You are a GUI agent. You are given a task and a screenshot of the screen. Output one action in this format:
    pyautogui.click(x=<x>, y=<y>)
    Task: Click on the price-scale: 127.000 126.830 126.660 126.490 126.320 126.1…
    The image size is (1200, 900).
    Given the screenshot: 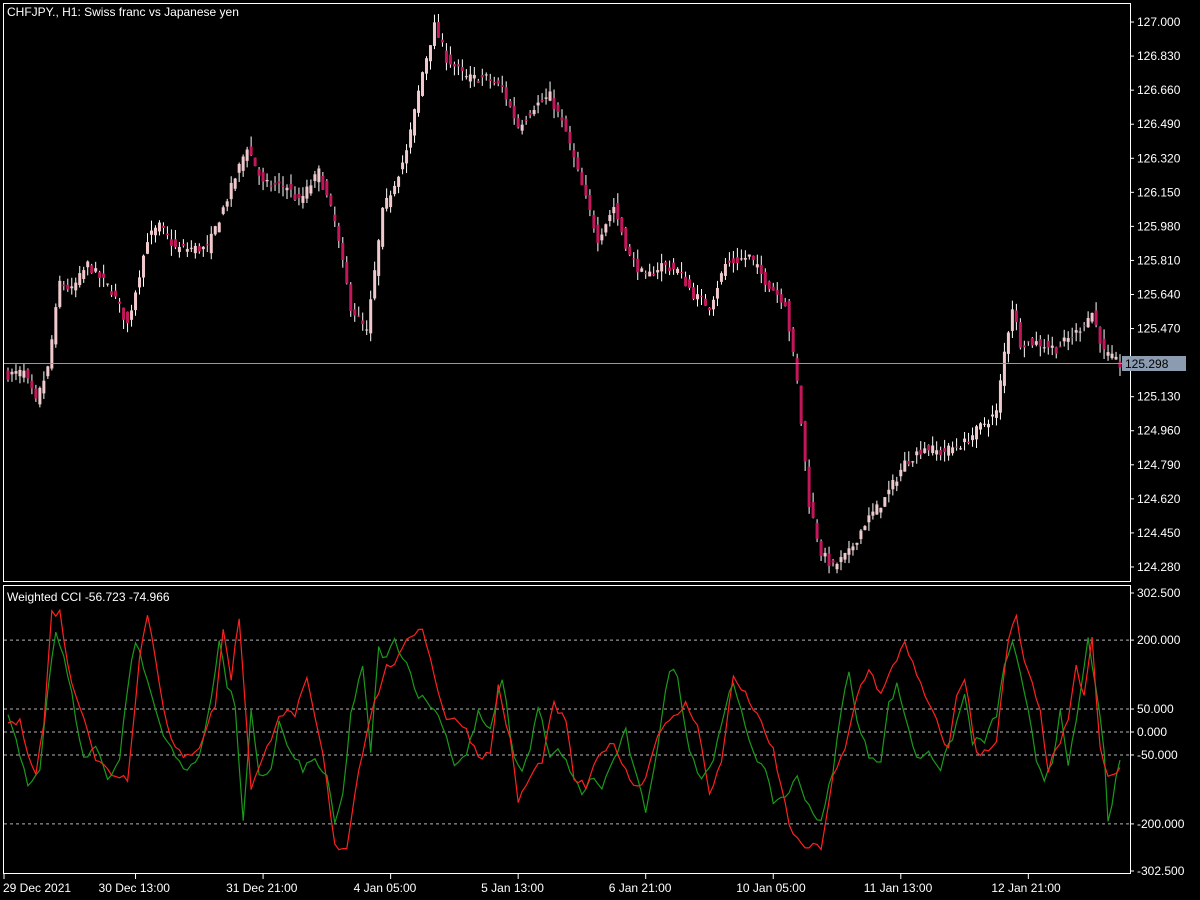 What is the action you would take?
    pyautogui.click(x=1155, y=292)
    